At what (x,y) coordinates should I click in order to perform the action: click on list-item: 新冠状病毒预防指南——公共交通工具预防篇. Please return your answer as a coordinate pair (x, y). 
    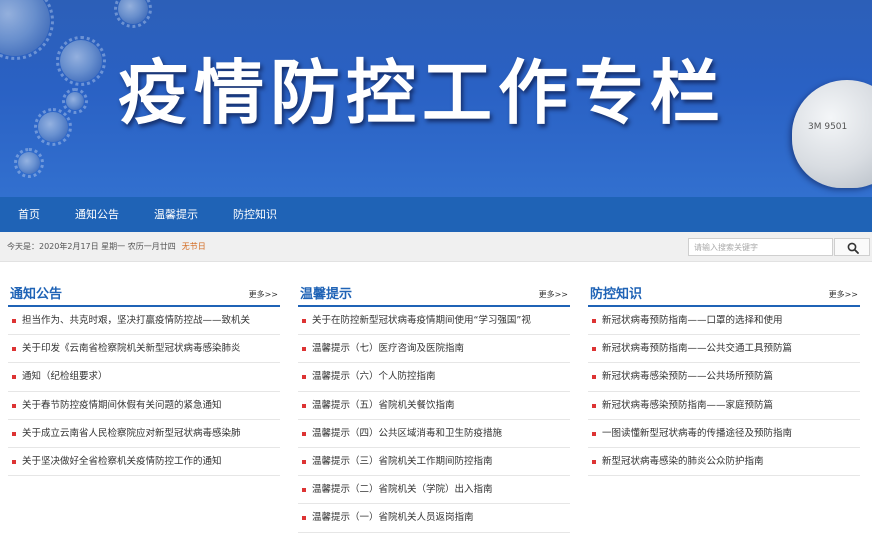
    Looking at the image, I should click on (724, 349).